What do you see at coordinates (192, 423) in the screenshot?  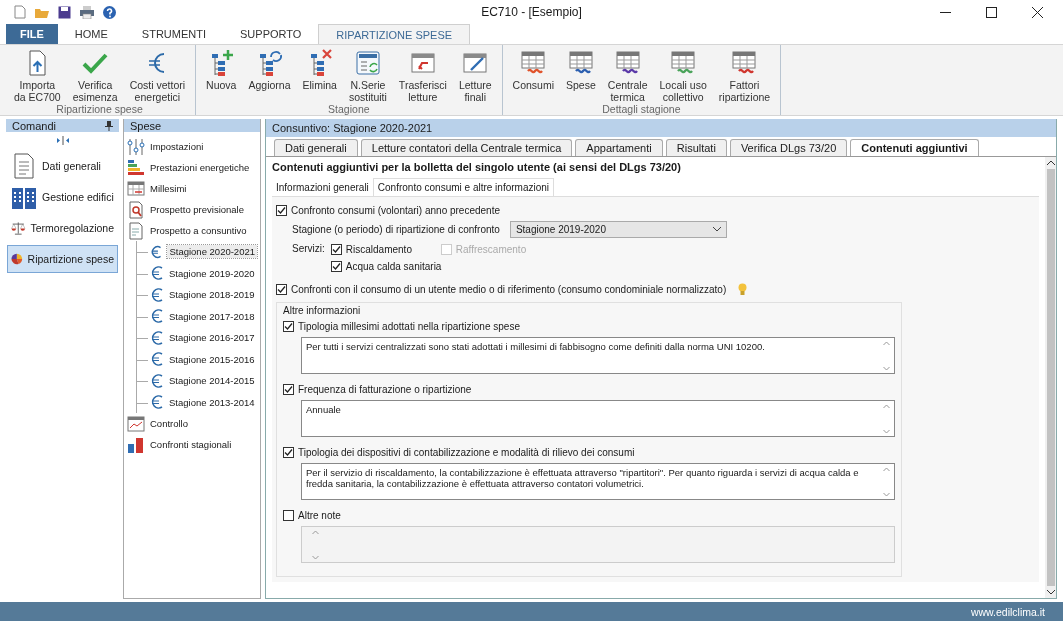 I see `tree-item: Controllo` at bounding box center [192, 423].